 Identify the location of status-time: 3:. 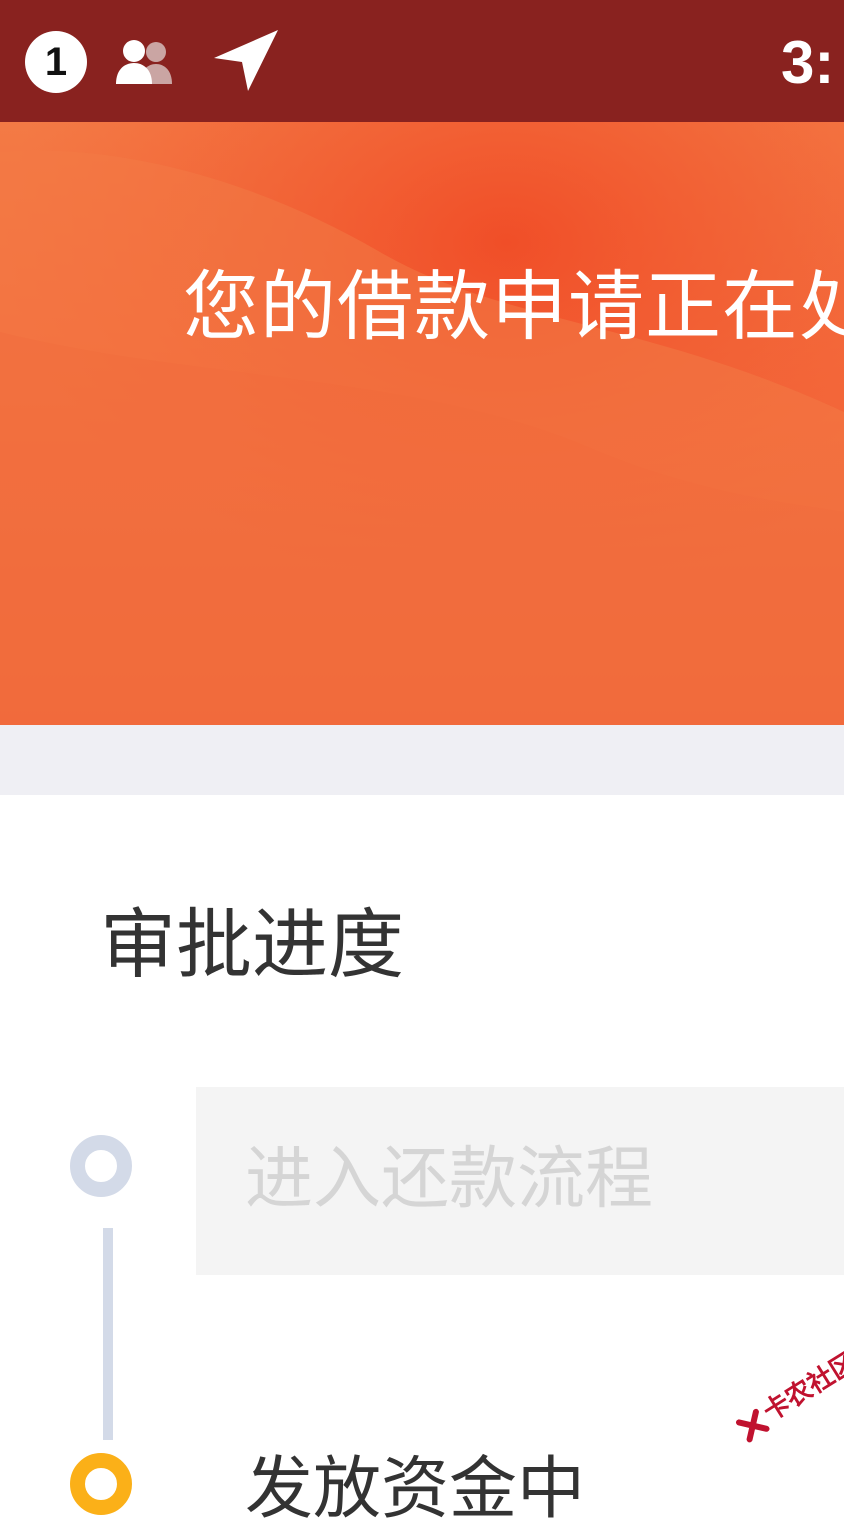
(808, 62).